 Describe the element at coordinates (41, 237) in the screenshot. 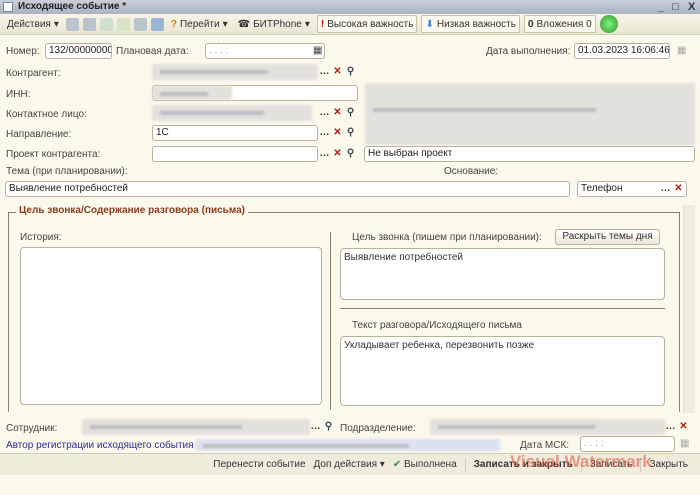

I see `history-label: История:` at that location.